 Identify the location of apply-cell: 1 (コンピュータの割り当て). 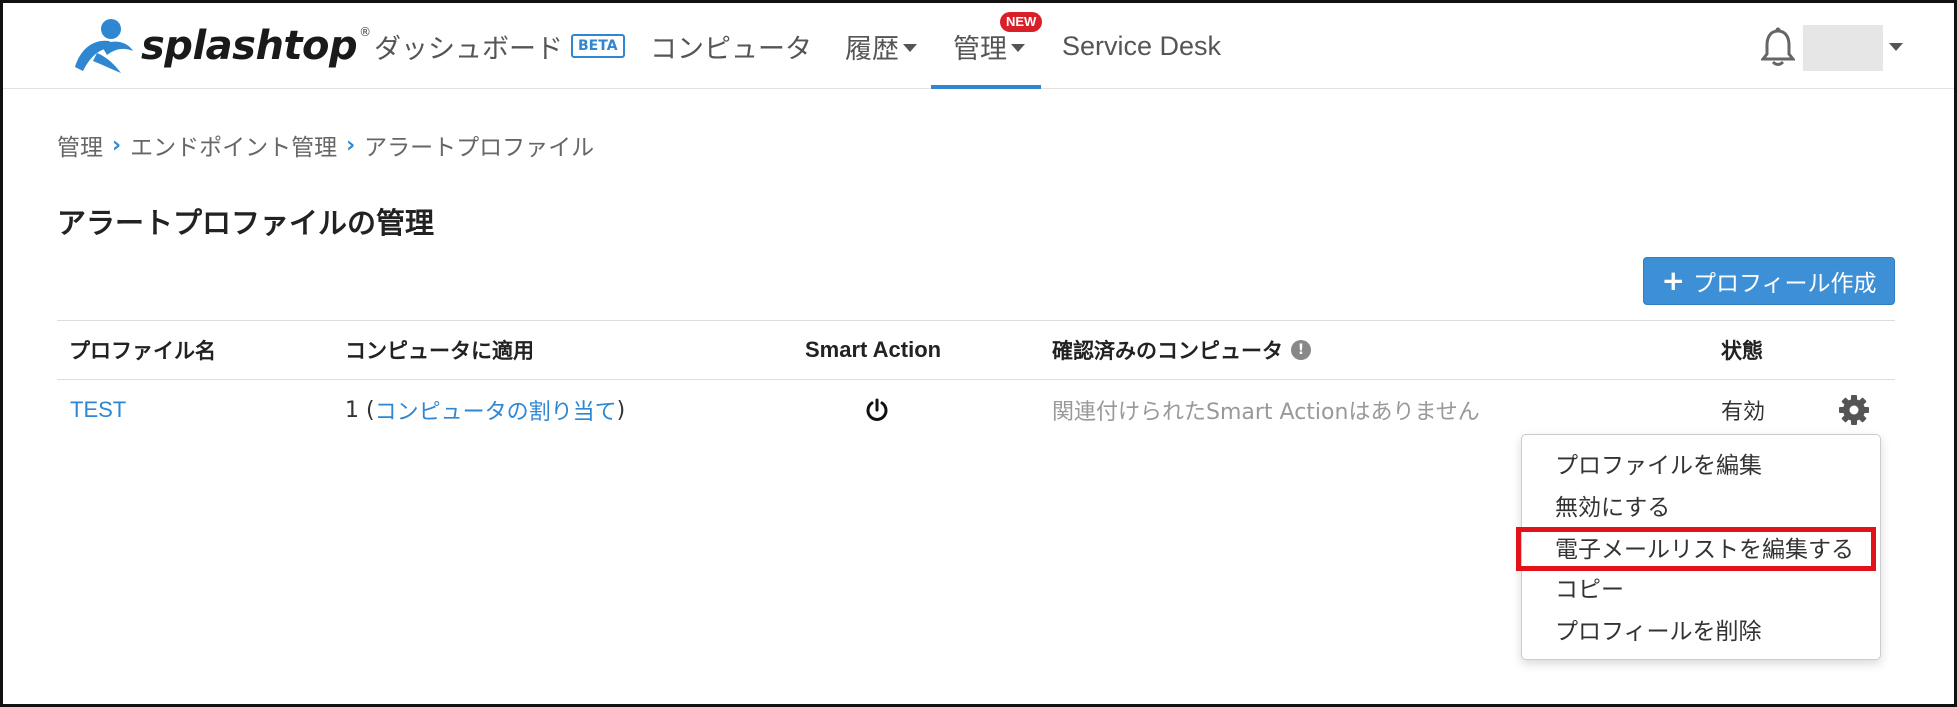
(485, 410).